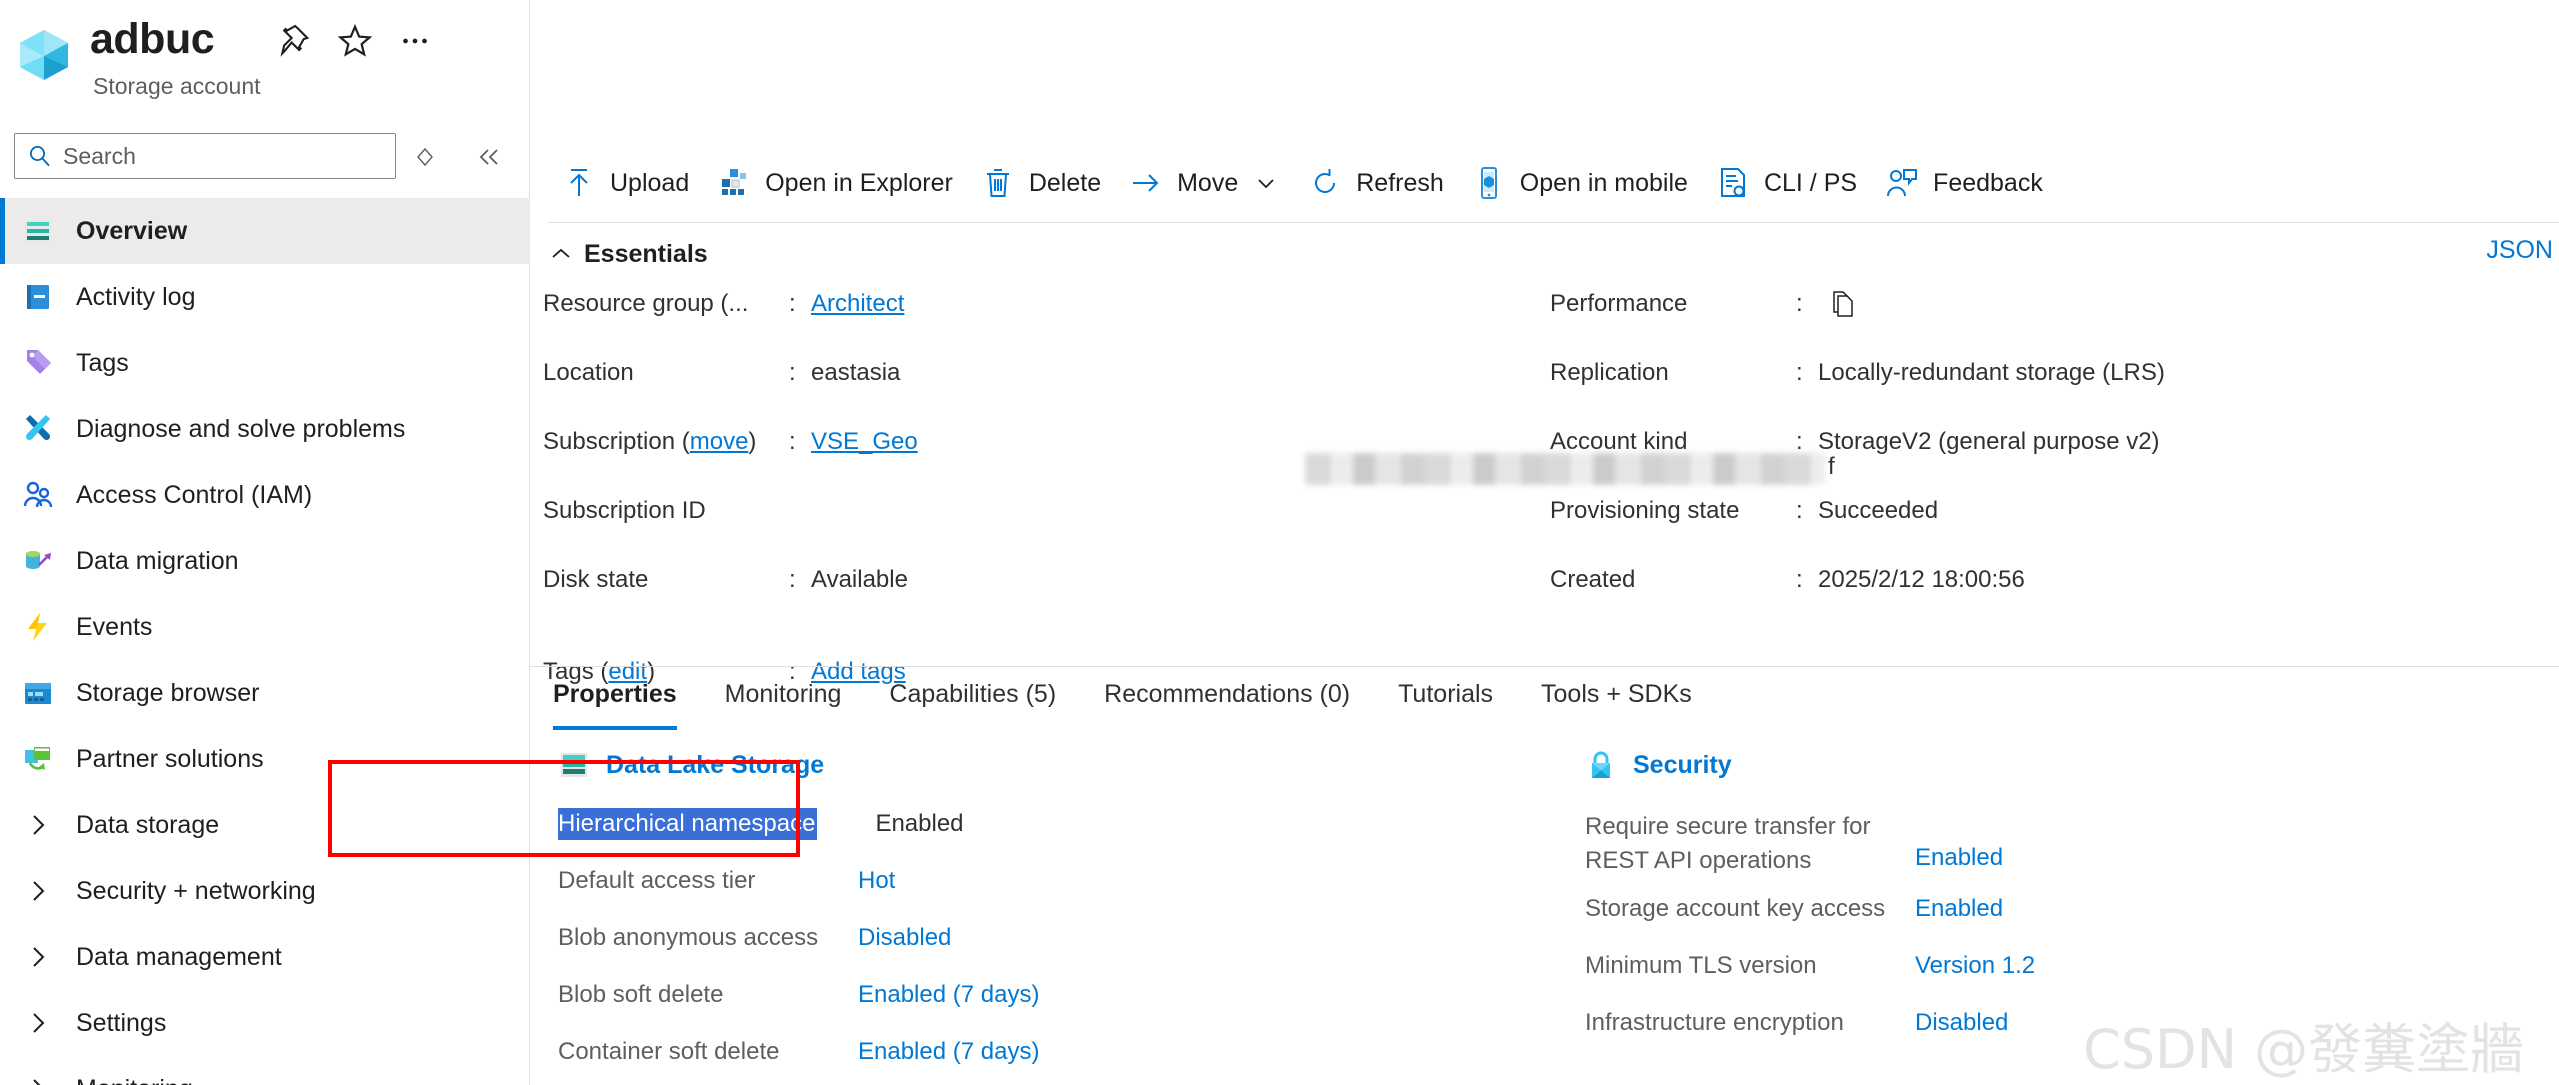 This screenshot has width=2559, height=1085. I want to click on collapse-pane-button, so click(489, 157).